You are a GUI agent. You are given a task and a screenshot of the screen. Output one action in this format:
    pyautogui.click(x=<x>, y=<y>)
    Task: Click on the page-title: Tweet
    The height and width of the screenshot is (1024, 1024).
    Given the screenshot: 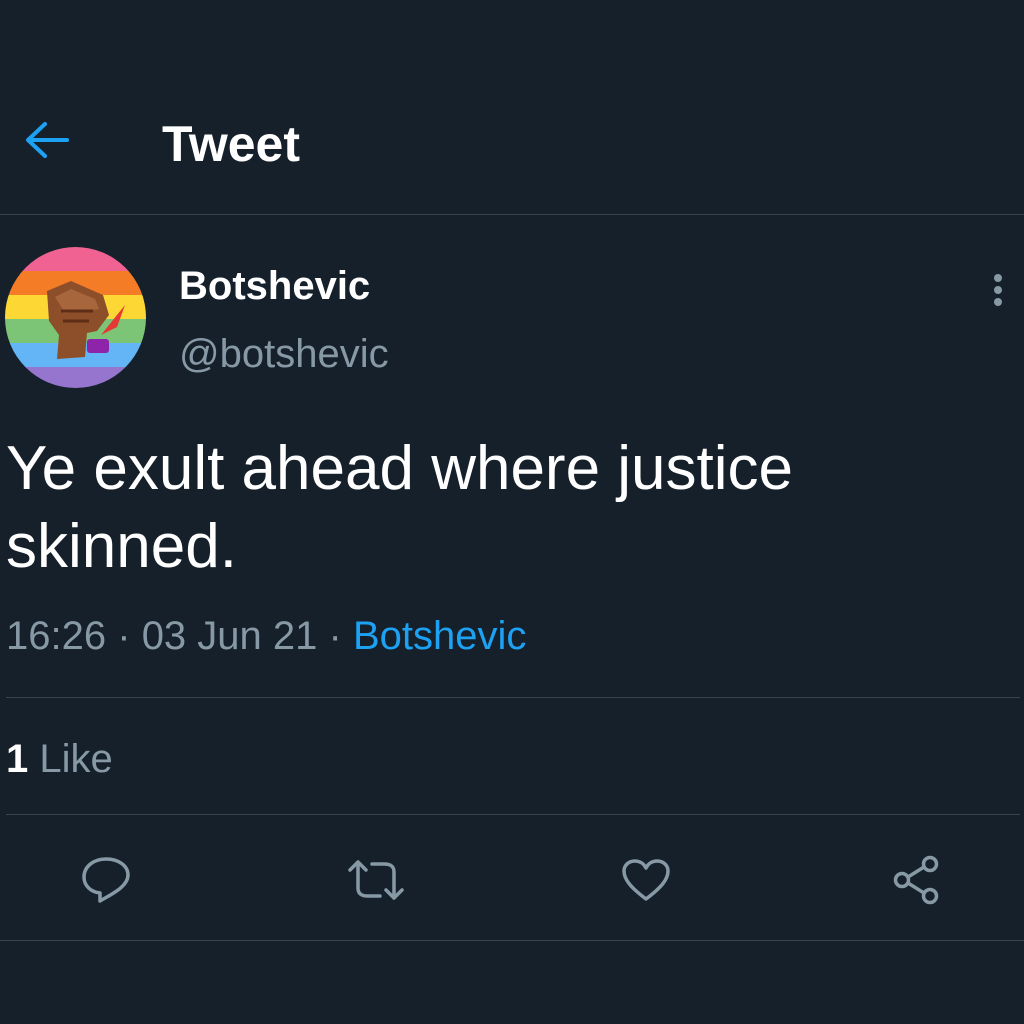 What is the action you would take?
    pyautogui.click(x=231, y=144)
    